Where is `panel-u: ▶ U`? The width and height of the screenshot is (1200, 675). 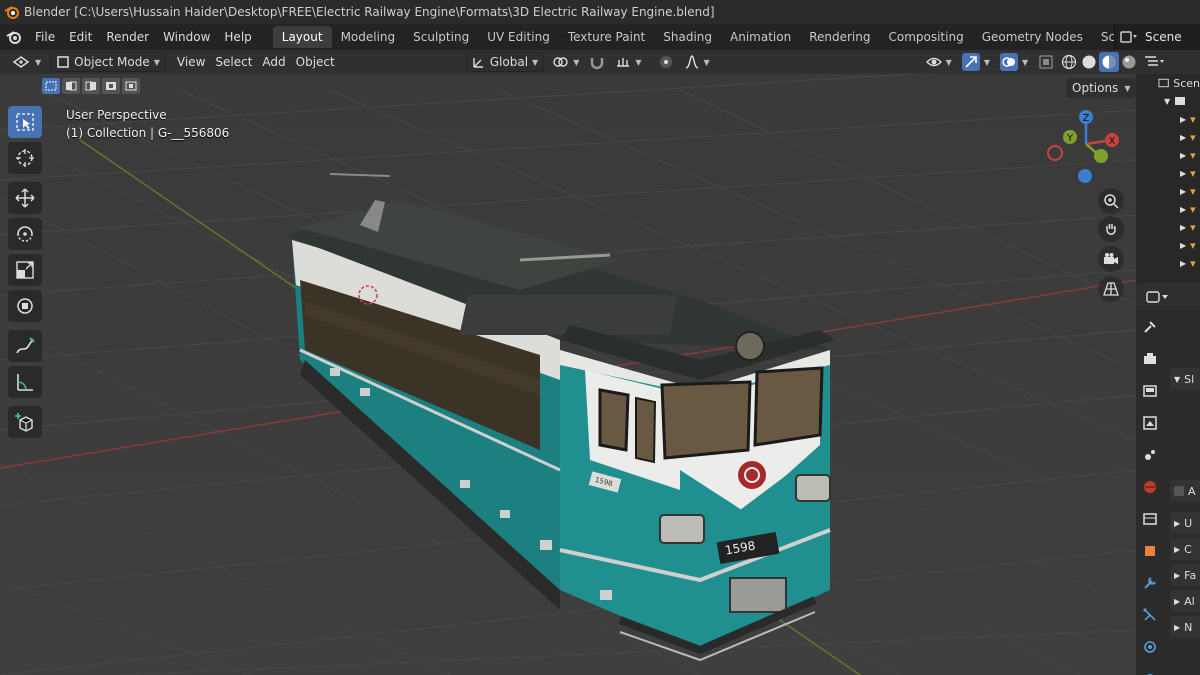 panel-u: ▶ U is located at coordinates (1185, 523).